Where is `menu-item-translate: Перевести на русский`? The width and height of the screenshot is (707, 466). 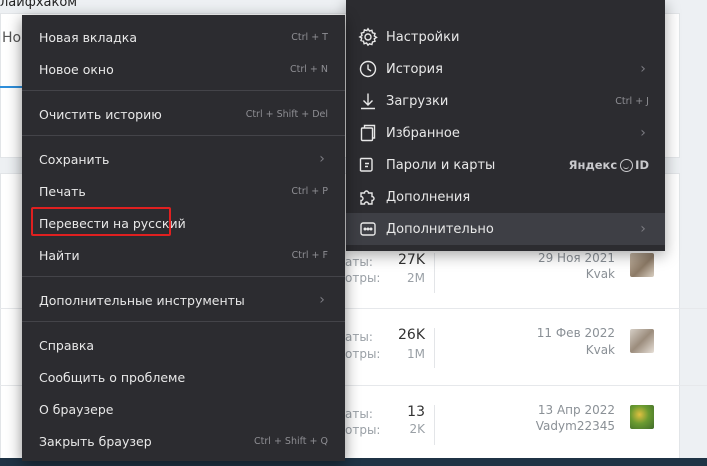
menu-item-translate: Перевести на русский is located at coordinates (183, 223).